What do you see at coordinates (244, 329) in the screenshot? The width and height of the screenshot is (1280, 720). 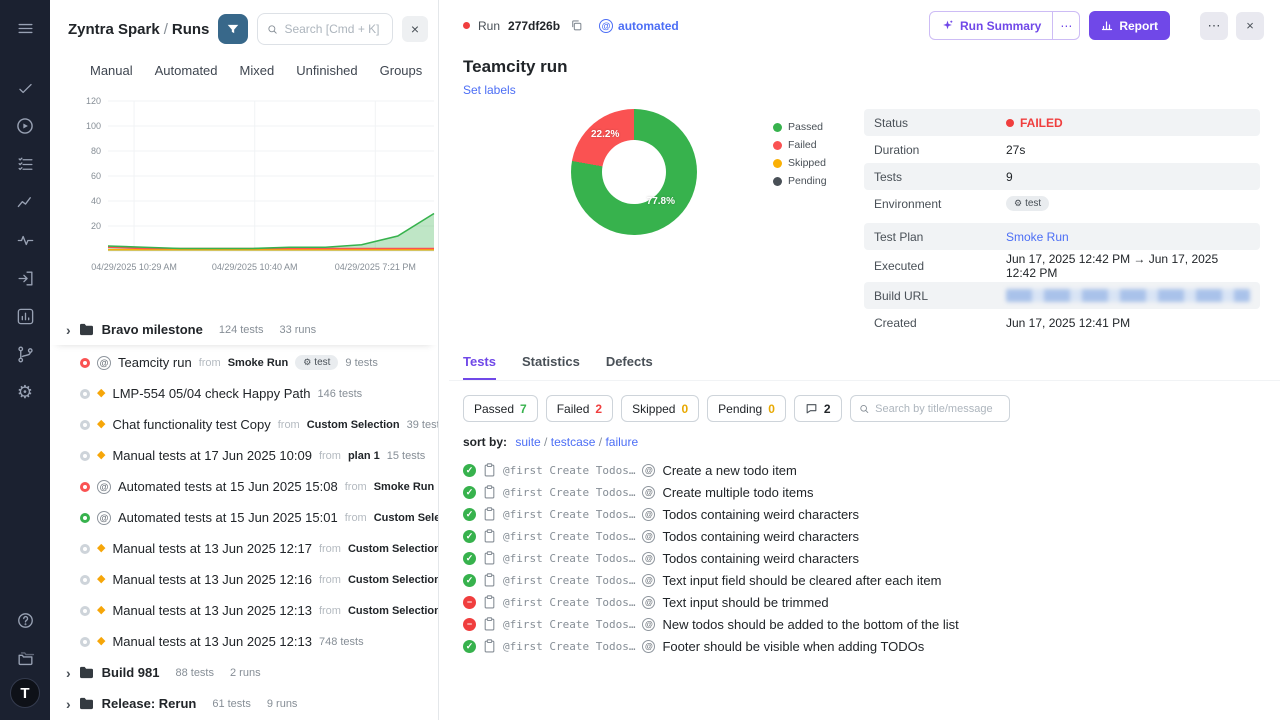 I see `milestone-row: › Bravo milestone 124 tests 33 runs` at bounding box center [244, 329].